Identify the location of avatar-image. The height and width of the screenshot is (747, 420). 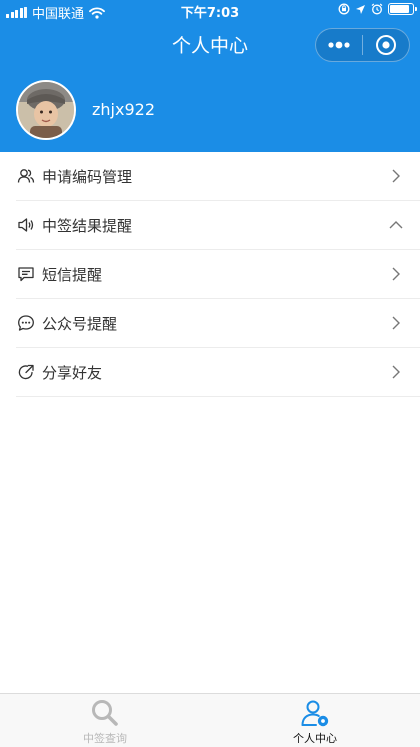
(46, 110).